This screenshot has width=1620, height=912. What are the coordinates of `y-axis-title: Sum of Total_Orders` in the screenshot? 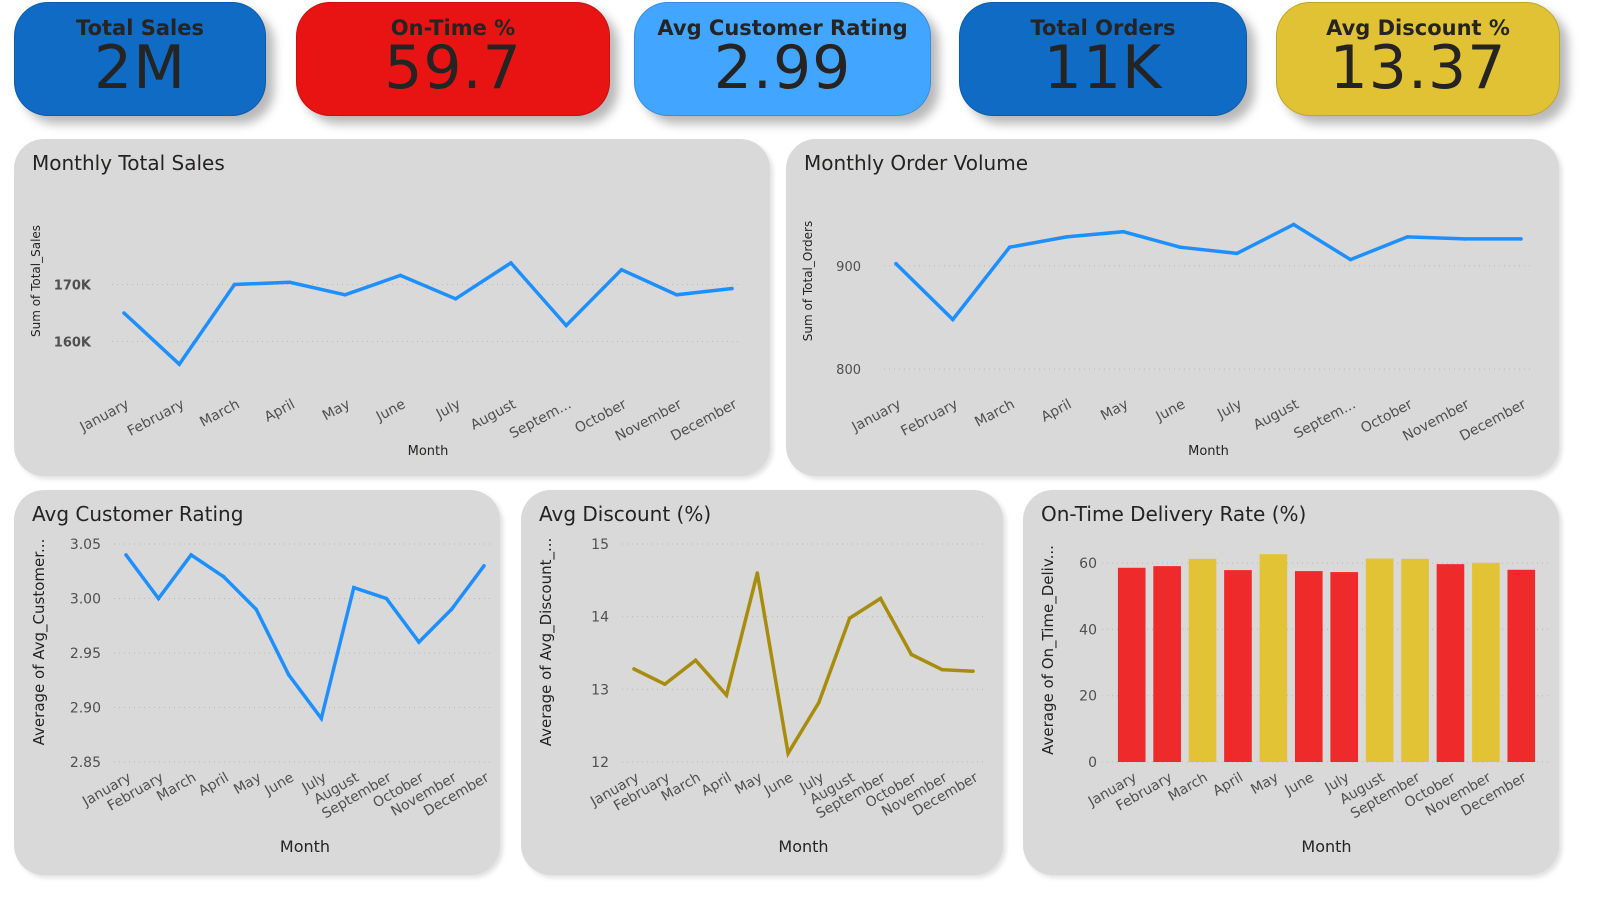 It's located at (808, 281).